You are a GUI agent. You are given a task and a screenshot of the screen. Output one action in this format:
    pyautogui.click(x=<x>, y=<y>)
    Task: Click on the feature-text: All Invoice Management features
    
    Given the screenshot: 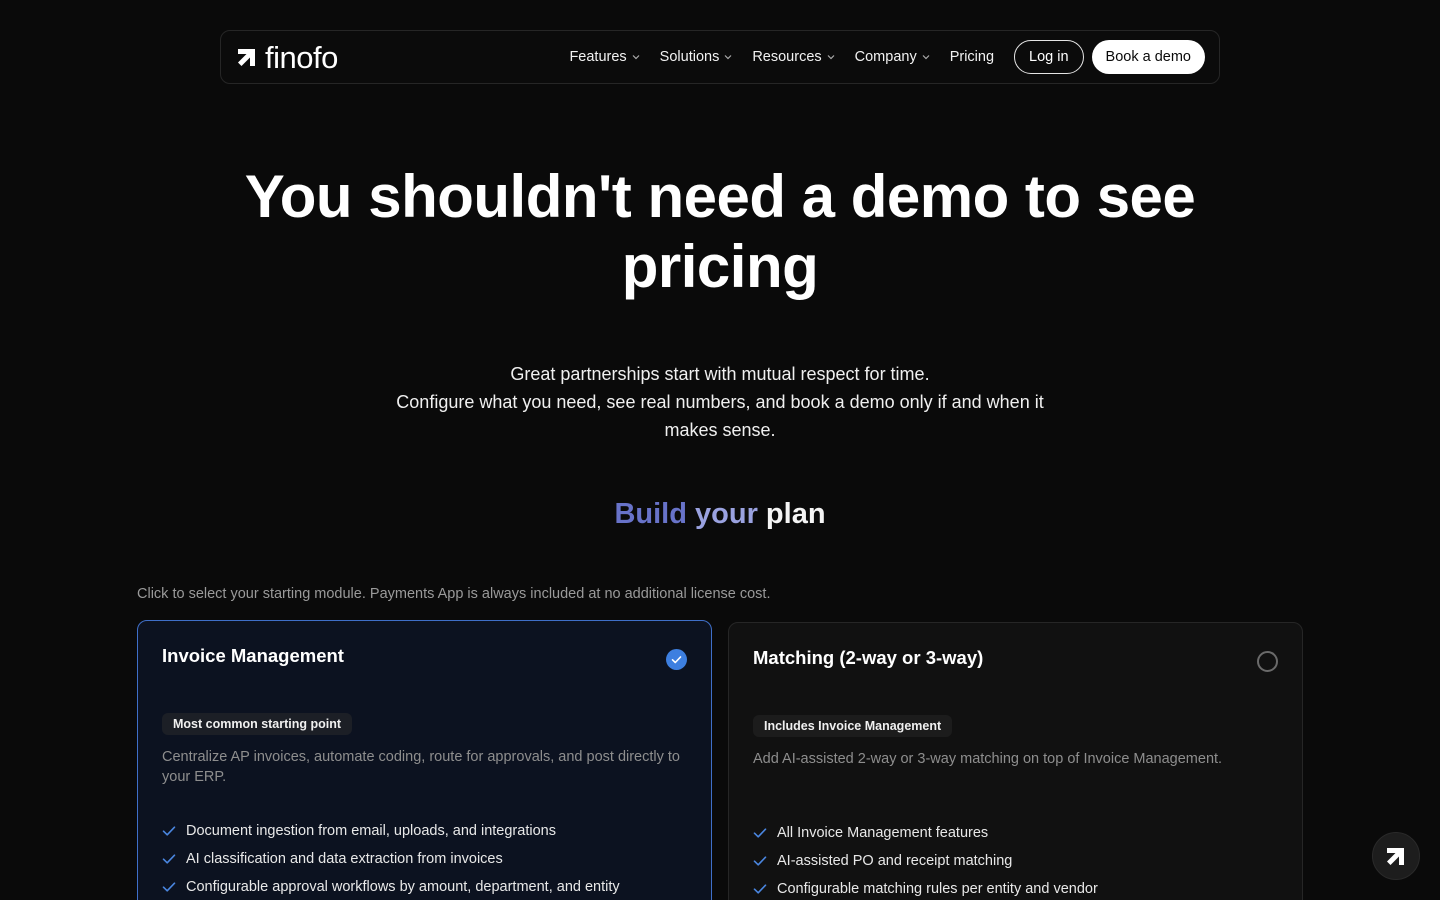 What is the action you would take?
    pyautogui.click(x=883, y=833)
    